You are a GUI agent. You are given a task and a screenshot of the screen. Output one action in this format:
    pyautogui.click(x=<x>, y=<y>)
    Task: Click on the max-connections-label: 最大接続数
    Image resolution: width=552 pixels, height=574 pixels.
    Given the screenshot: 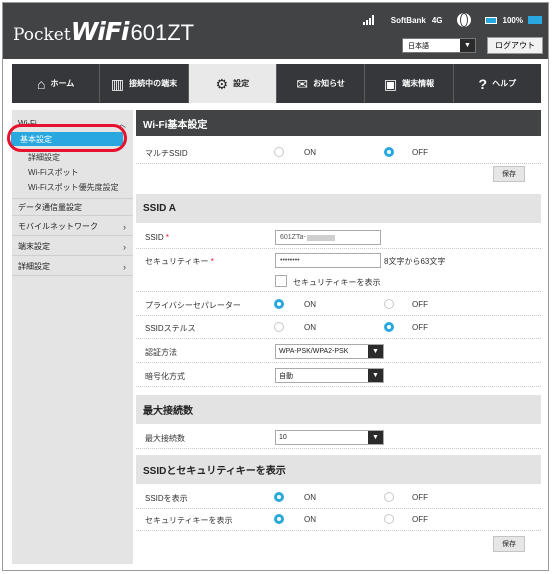 What is the action you would take?
    pyautogui.click(x=165, y=438)
    